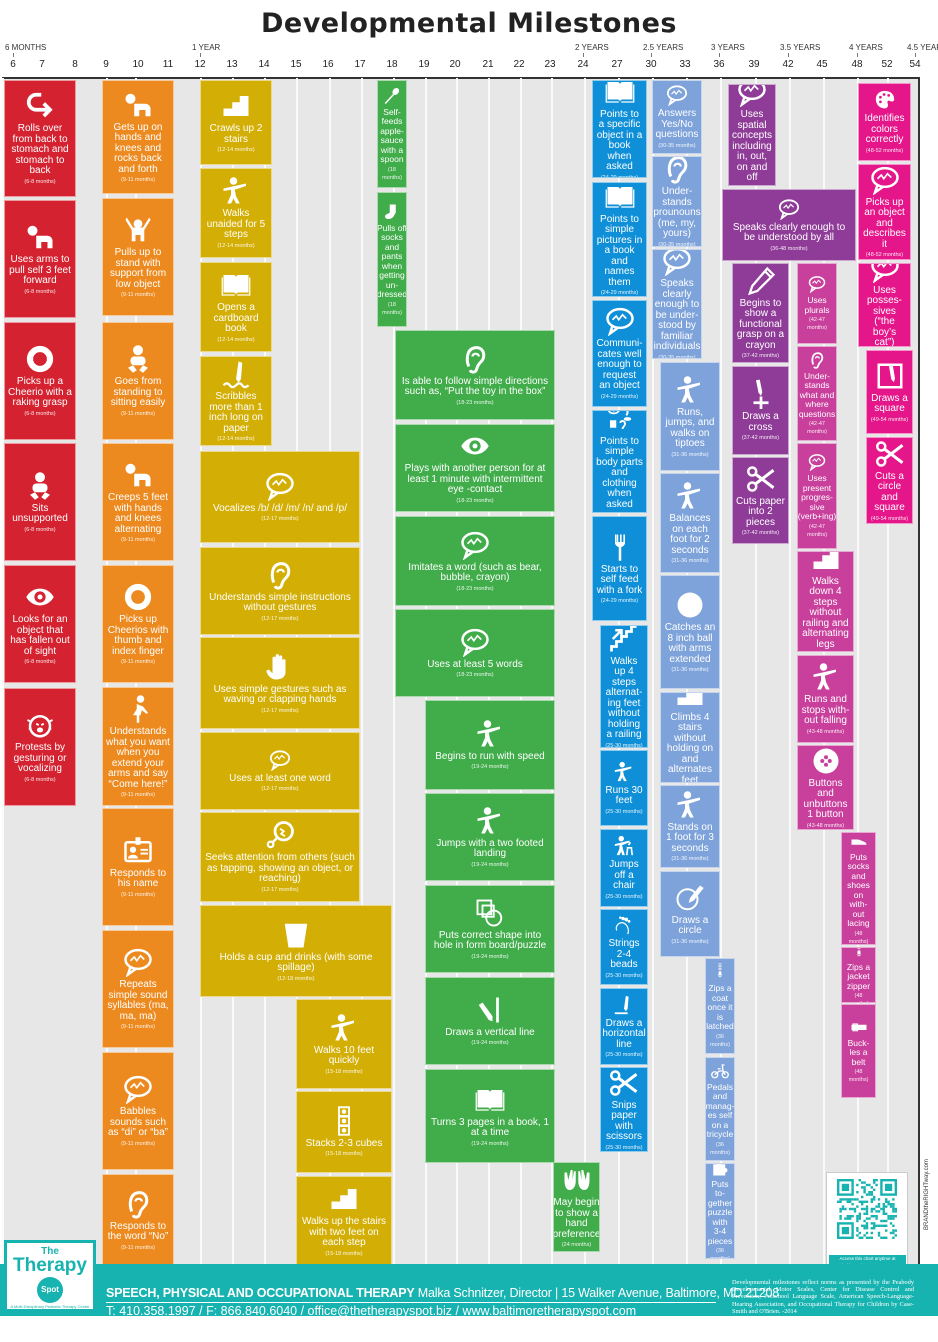 The width and height of the screenshot is (938, 1342). I want to click on milestone-age-range: (49-54 months), so click(889, 419).